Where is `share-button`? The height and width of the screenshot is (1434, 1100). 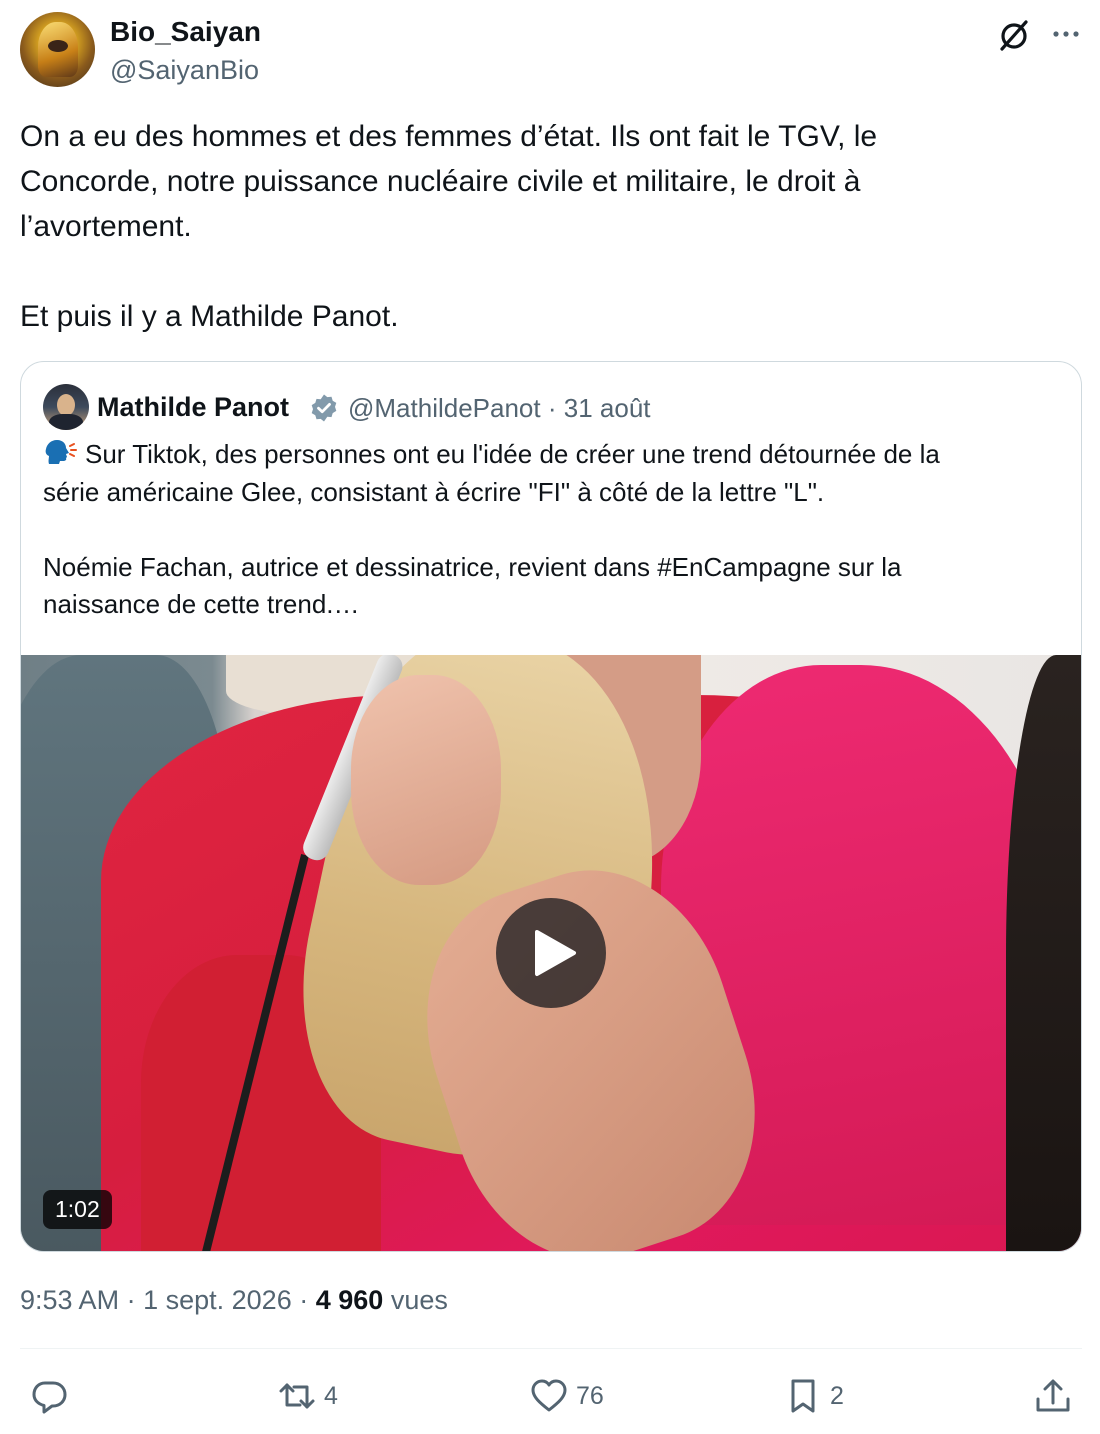
share-button is located at coordinates (1053, 1396).